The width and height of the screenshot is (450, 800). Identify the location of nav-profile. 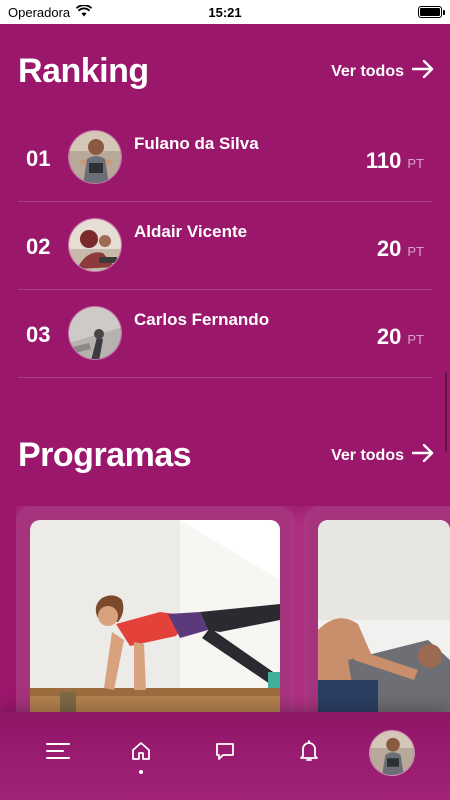
(392, 753).